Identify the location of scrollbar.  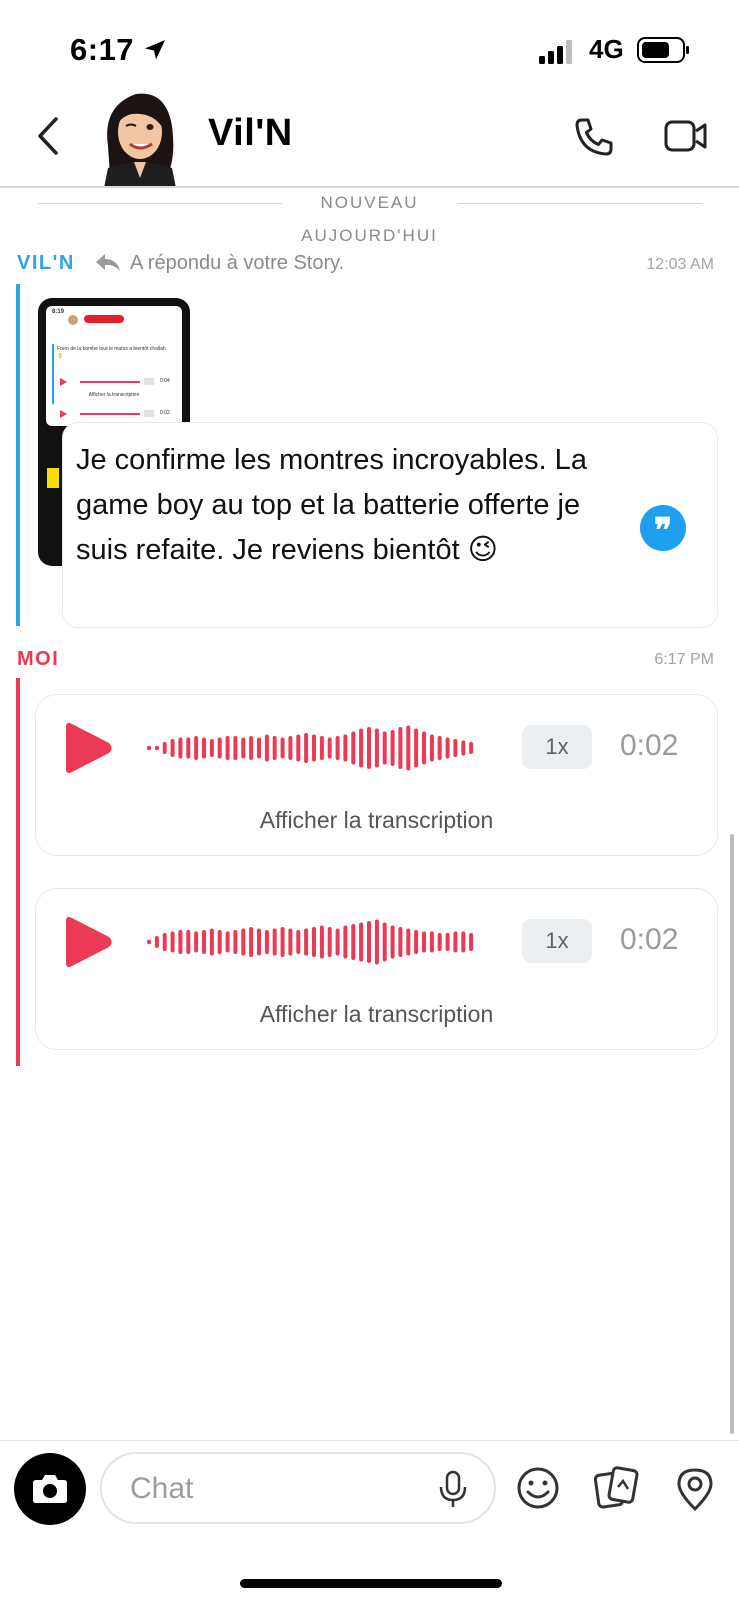
(732, 1134).